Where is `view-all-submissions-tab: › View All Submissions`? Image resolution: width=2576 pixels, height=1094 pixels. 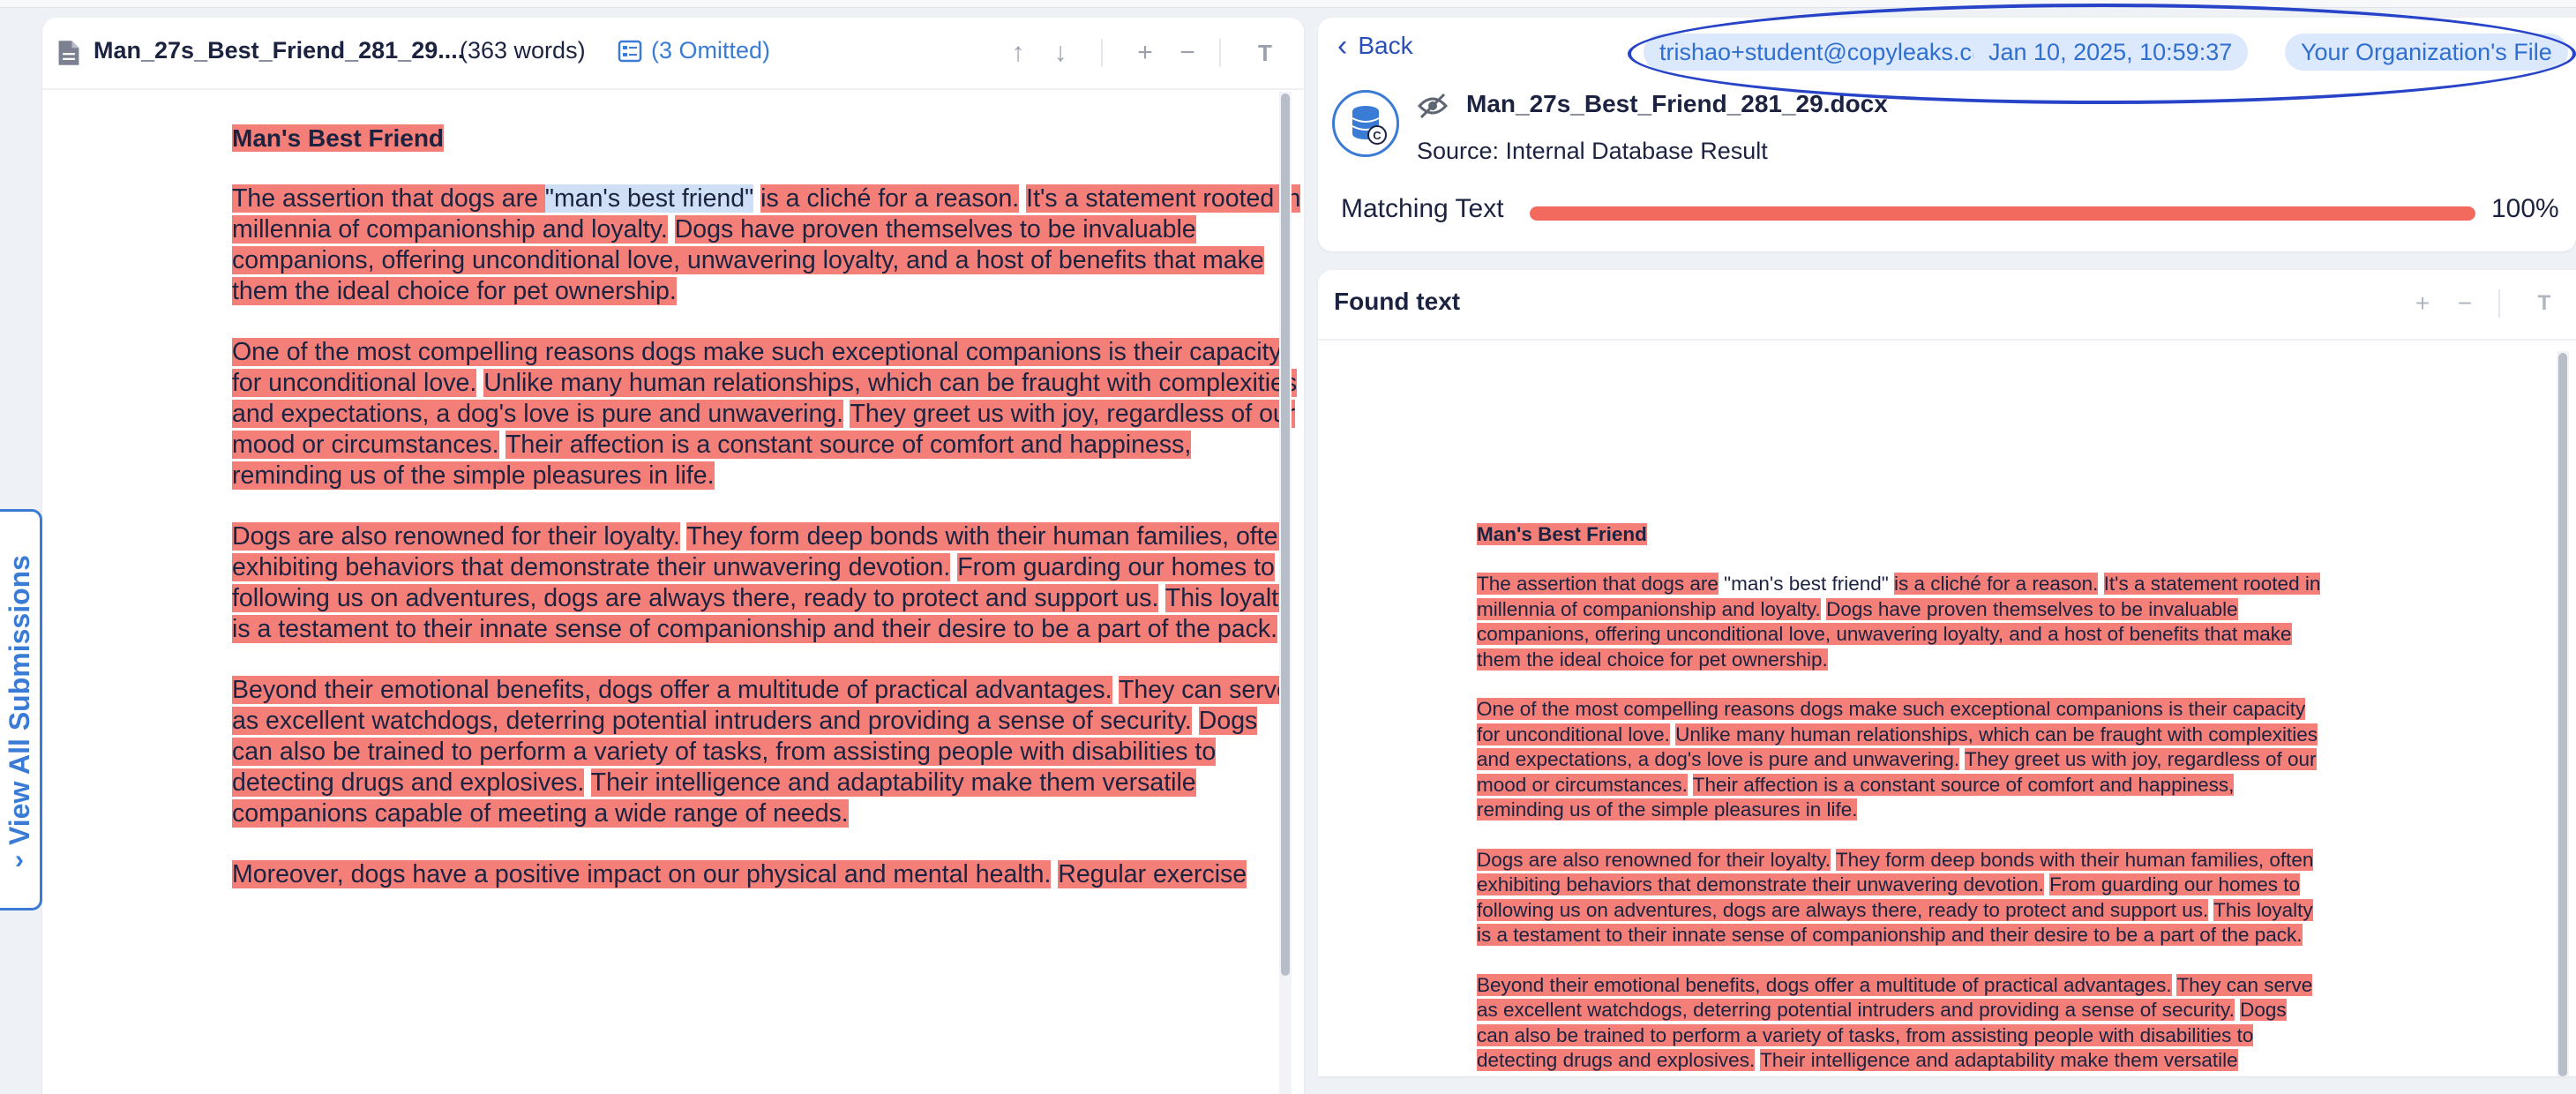
view-all-submissions-tab: › View All Submissions is located at coordinates (21, 709).